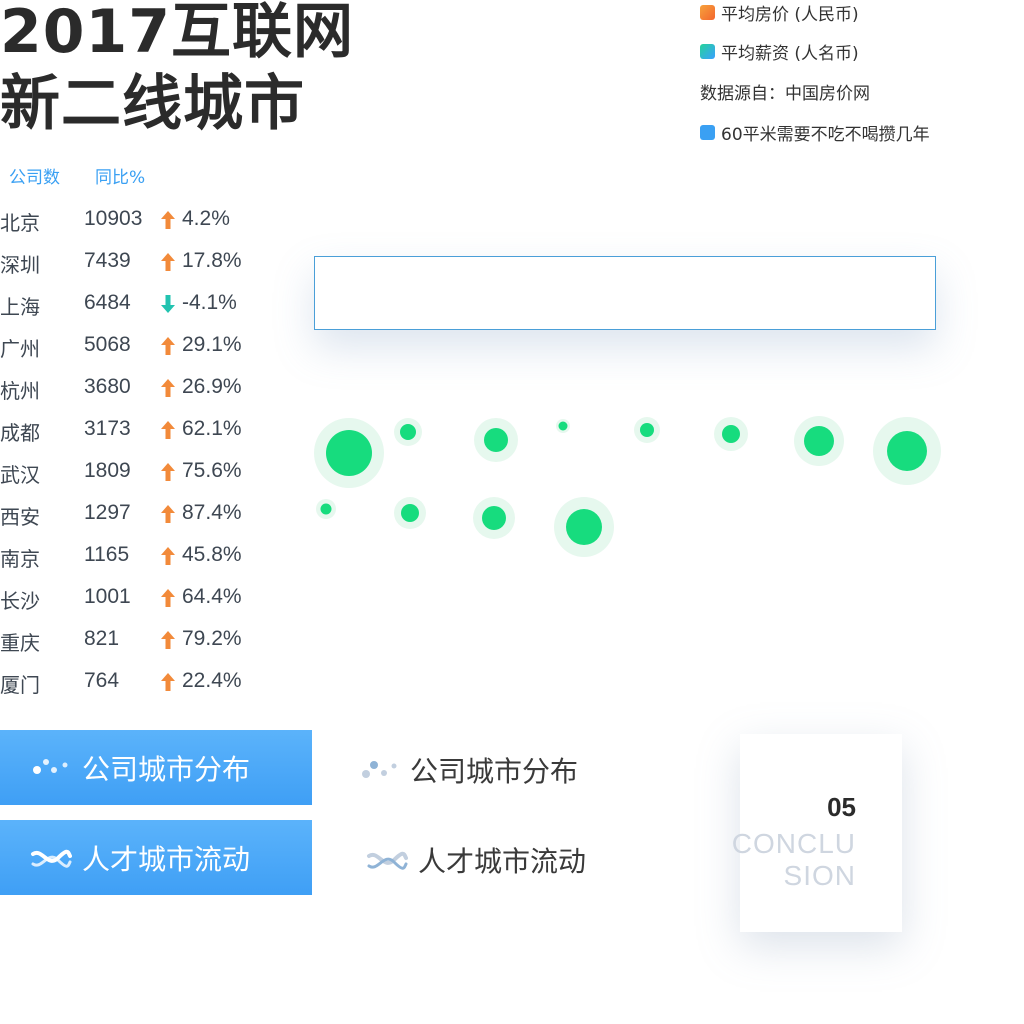 Image resolution: width=1024 pixels, height=1024 pixels. I want to click on table-row: 长沙 1001 64.4%, so click(135, 598).